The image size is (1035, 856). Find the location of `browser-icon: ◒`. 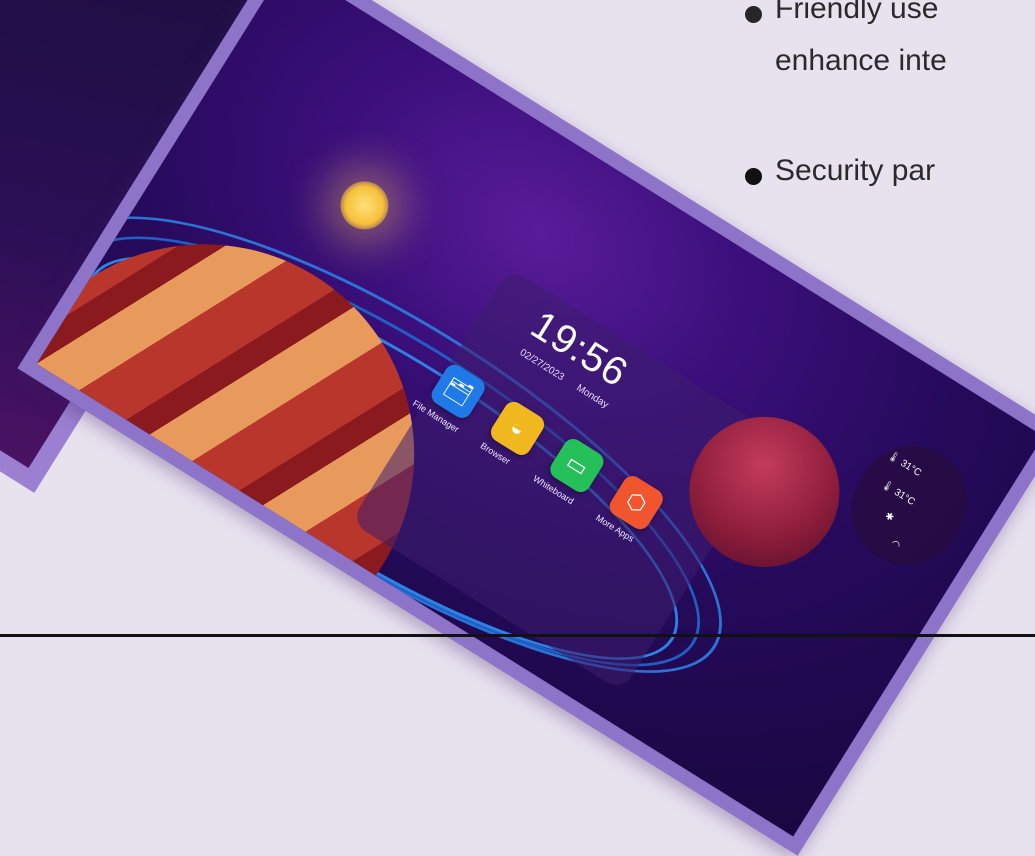

browser-icon: ◒ is located at coordinates (518, 428).